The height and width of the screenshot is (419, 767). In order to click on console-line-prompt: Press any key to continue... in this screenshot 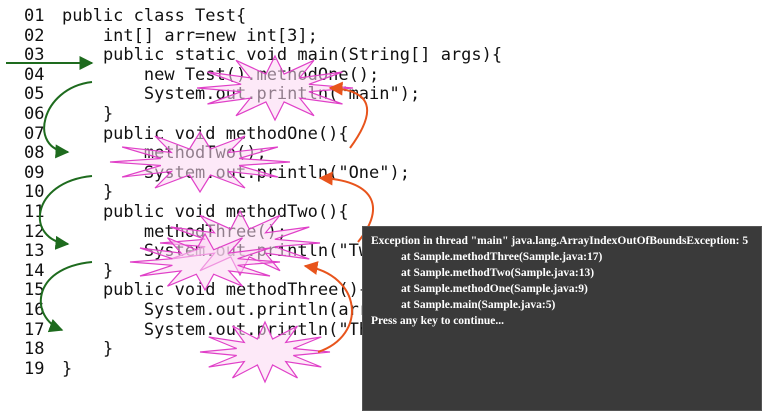, I will do `click(437, 321)`.